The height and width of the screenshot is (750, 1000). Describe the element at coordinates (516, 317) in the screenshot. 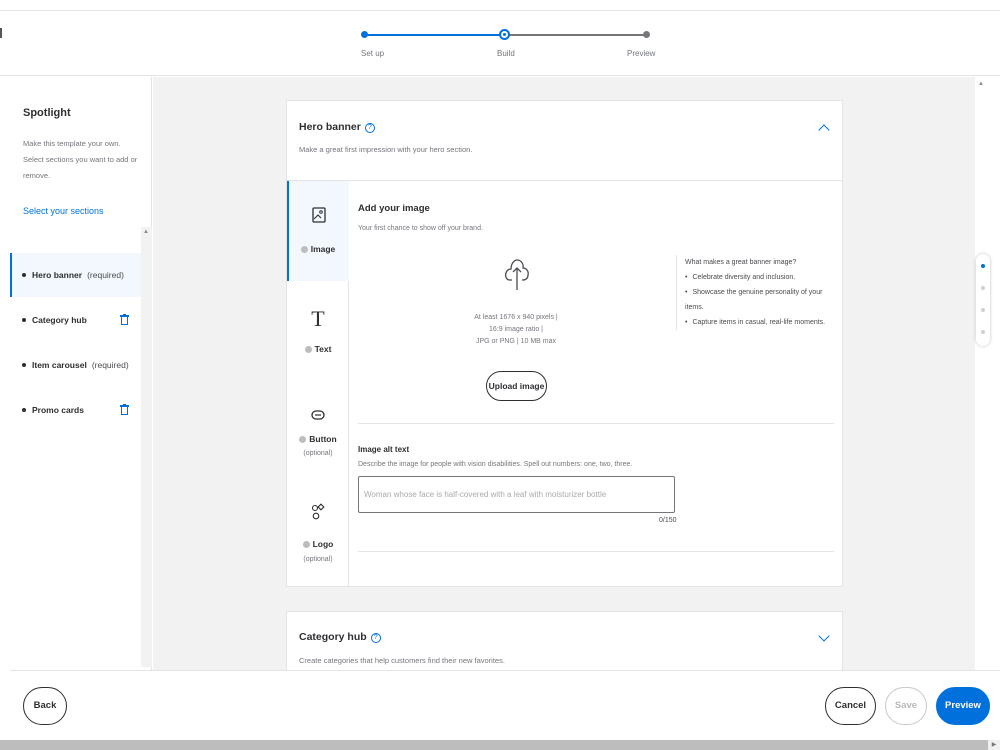

I see `requirement-size: At least 1676 x 940 pixels |` at that location.